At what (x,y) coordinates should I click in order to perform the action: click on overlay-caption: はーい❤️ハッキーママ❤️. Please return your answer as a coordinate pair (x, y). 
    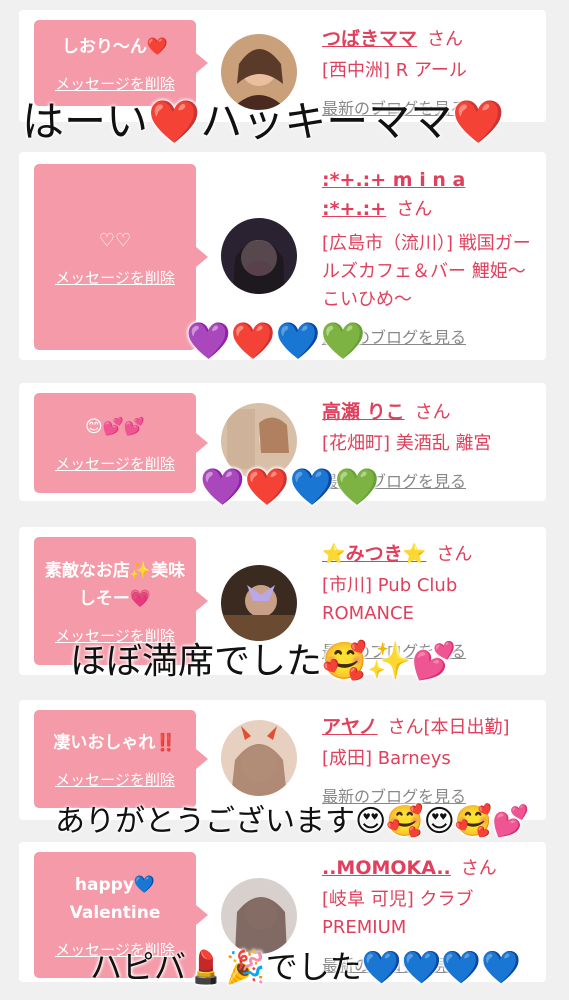
    Looking at the image, I should click on (263, 121).